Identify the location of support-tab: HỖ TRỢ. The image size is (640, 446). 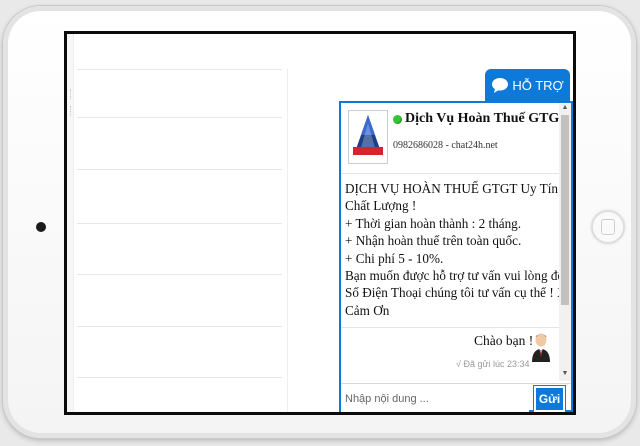
(527, 85).